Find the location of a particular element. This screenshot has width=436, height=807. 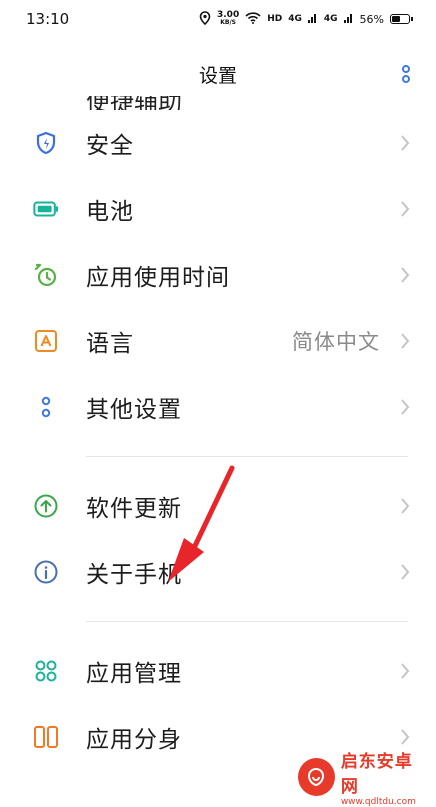

title-bar: 设置 is located at coordinates (218, 74).